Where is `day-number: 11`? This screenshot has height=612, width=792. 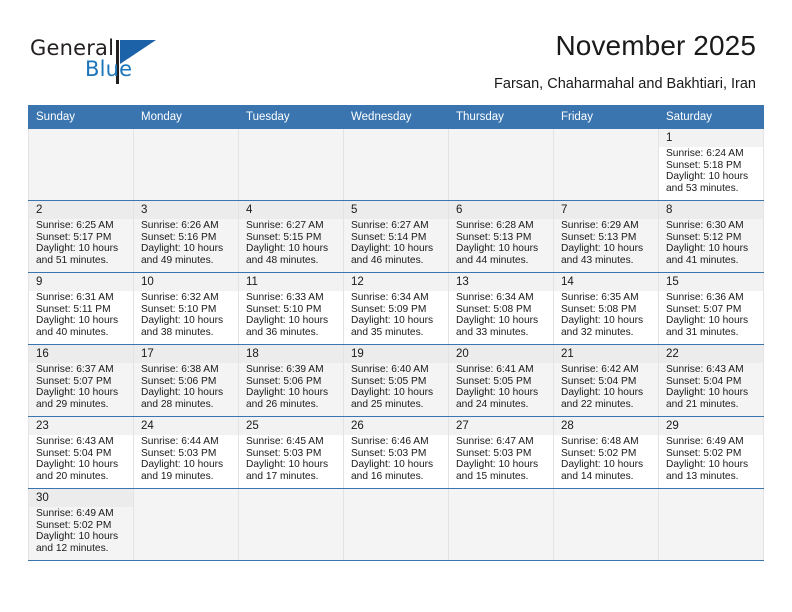
day-number: 11 is located at coordinates (291, 282).